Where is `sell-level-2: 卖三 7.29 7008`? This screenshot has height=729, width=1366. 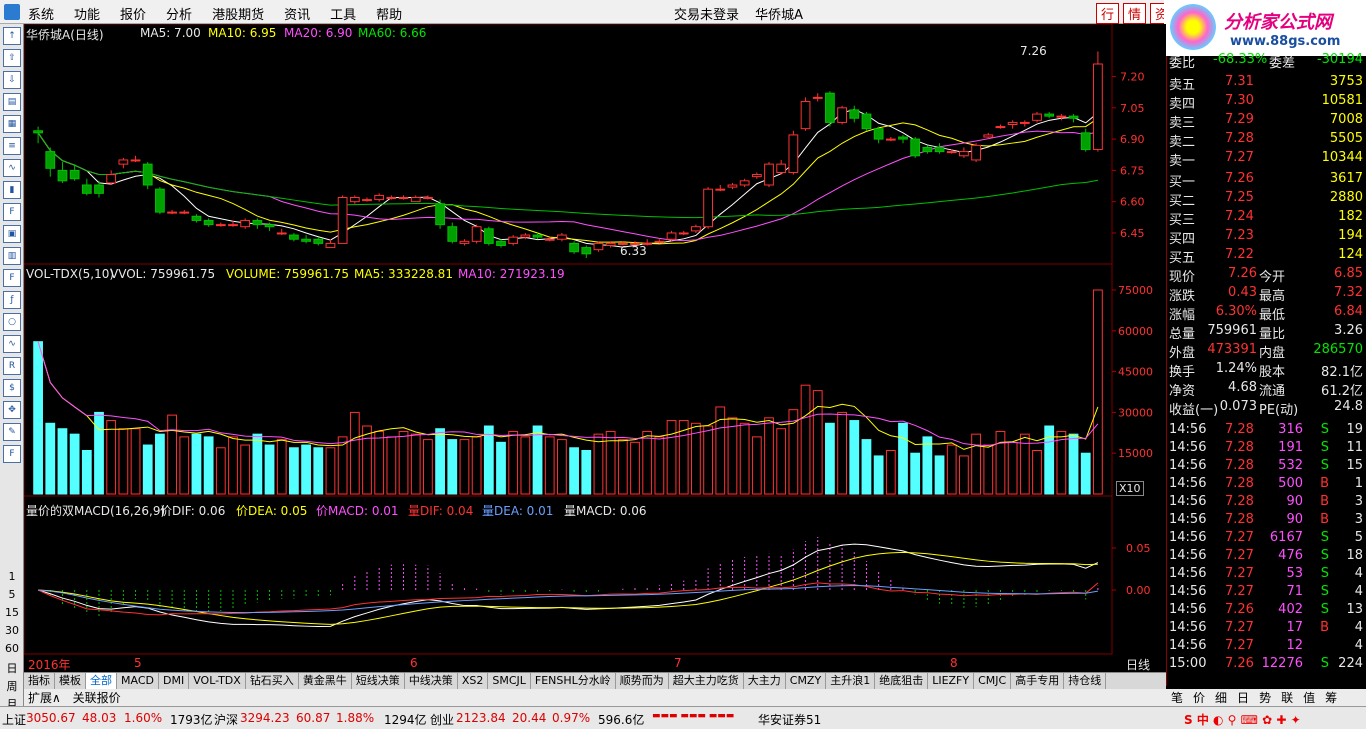
sell-level-2: 卖三 7.29 7008 is located at coordinates (1266, 121).